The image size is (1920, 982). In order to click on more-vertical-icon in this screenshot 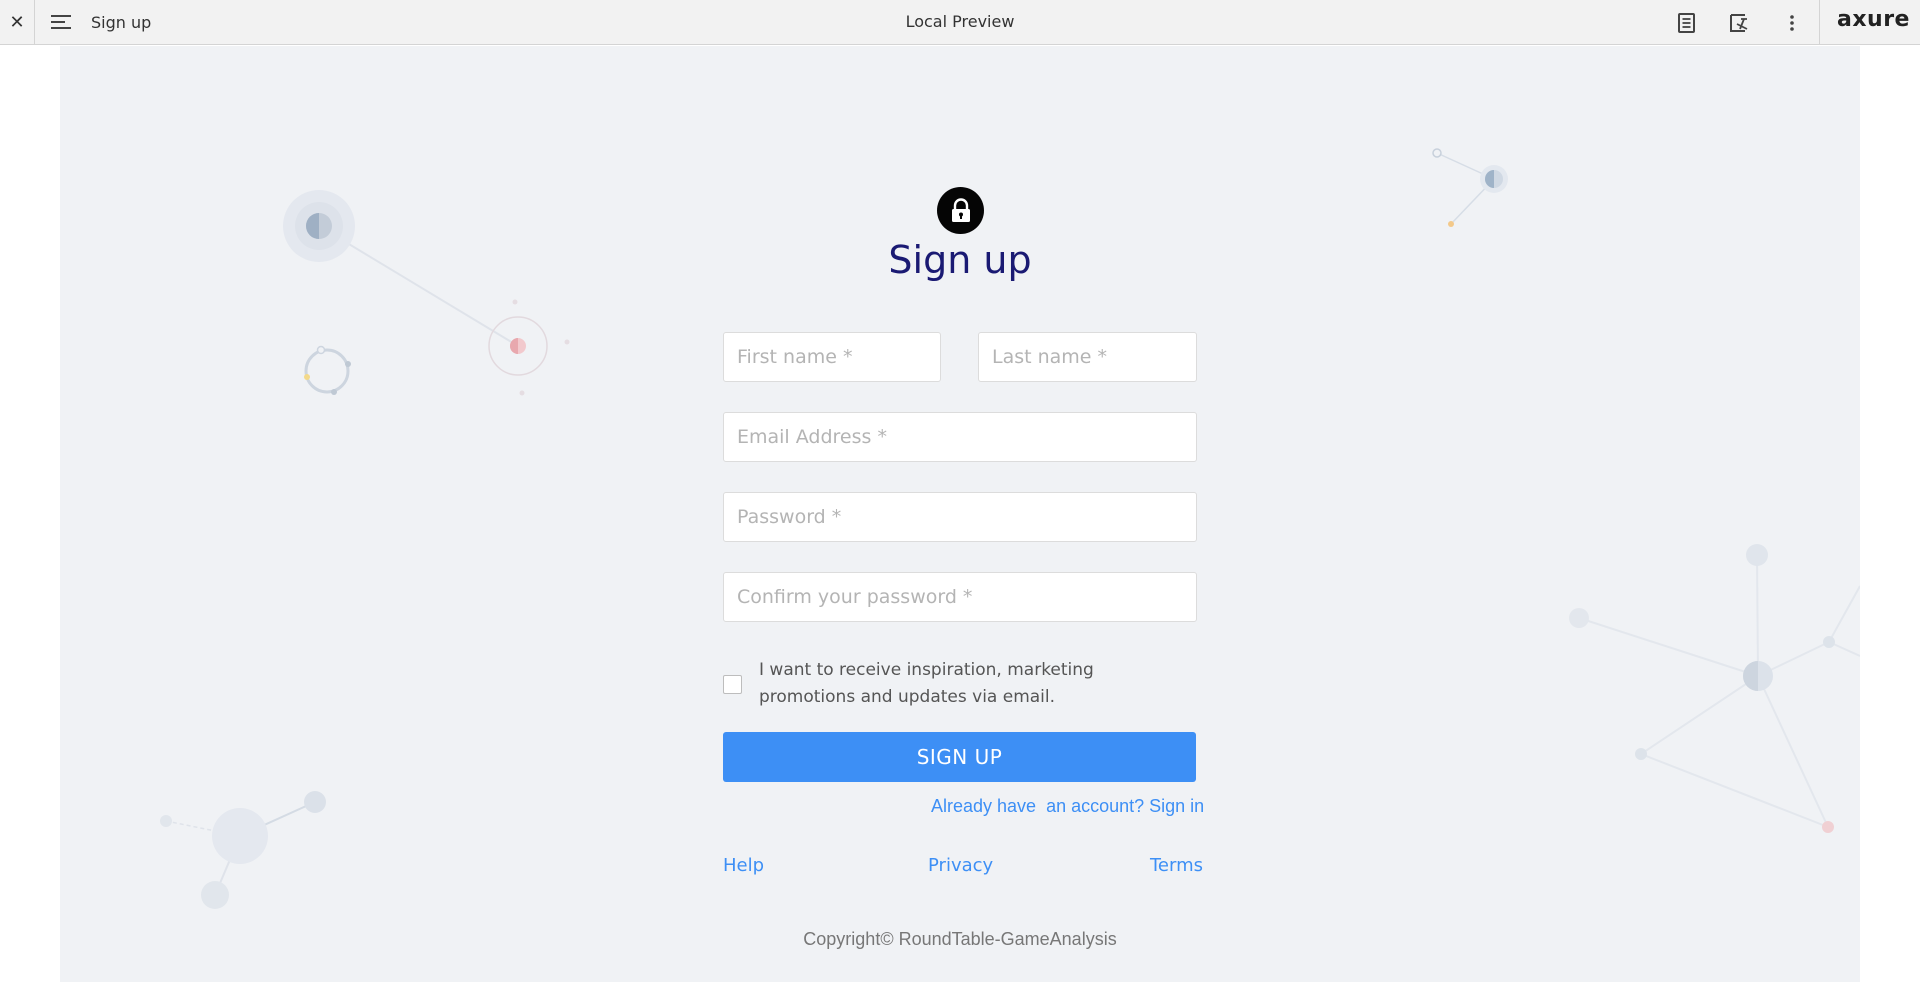, I will do `click(1792, 23)`.